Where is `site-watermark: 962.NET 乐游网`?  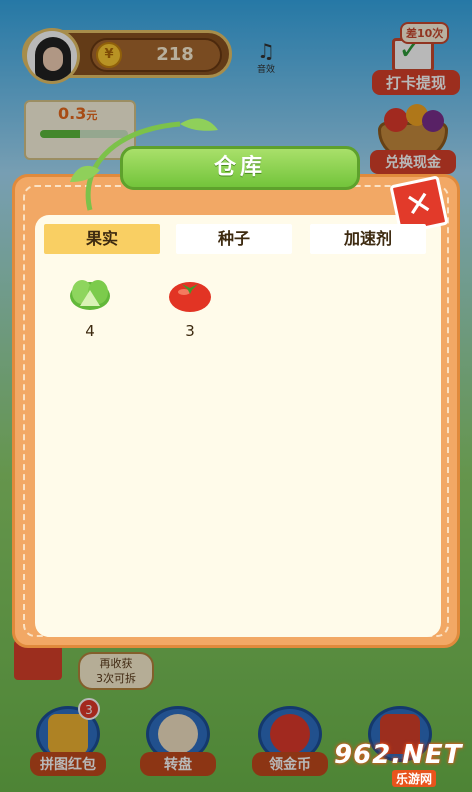
site-watermark: 962.NET 乐游网 is located at coordinates (401, 764).